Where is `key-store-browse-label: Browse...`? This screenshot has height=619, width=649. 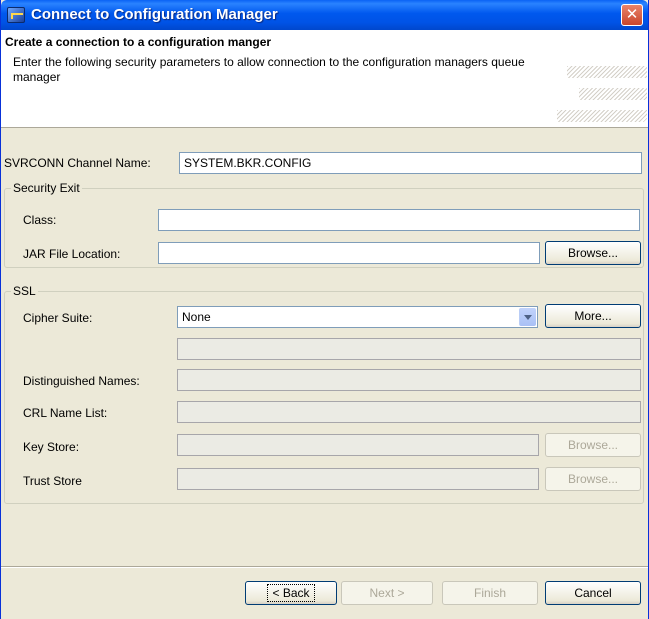
key-store-browse-label: Browse... is located at coordinates (592, 445).